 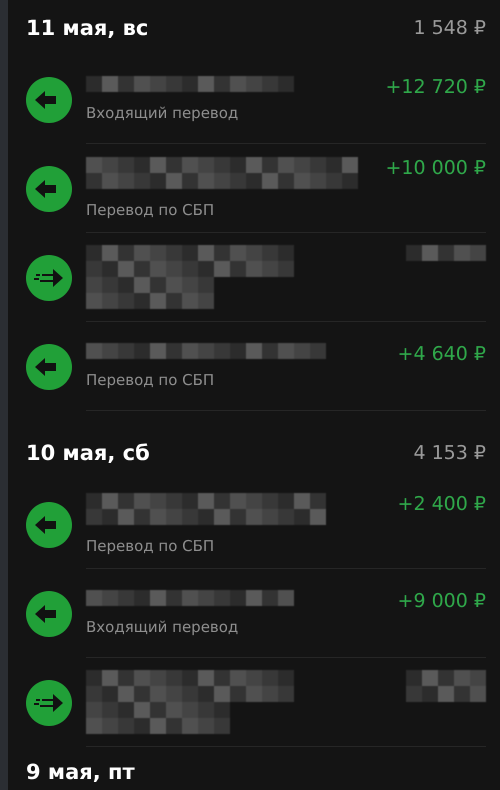 What do you see at coordinates (442, 504) in the screenshot?
I see `transaction-amount: +2 400 ₽` at bounding box center [442, 504].